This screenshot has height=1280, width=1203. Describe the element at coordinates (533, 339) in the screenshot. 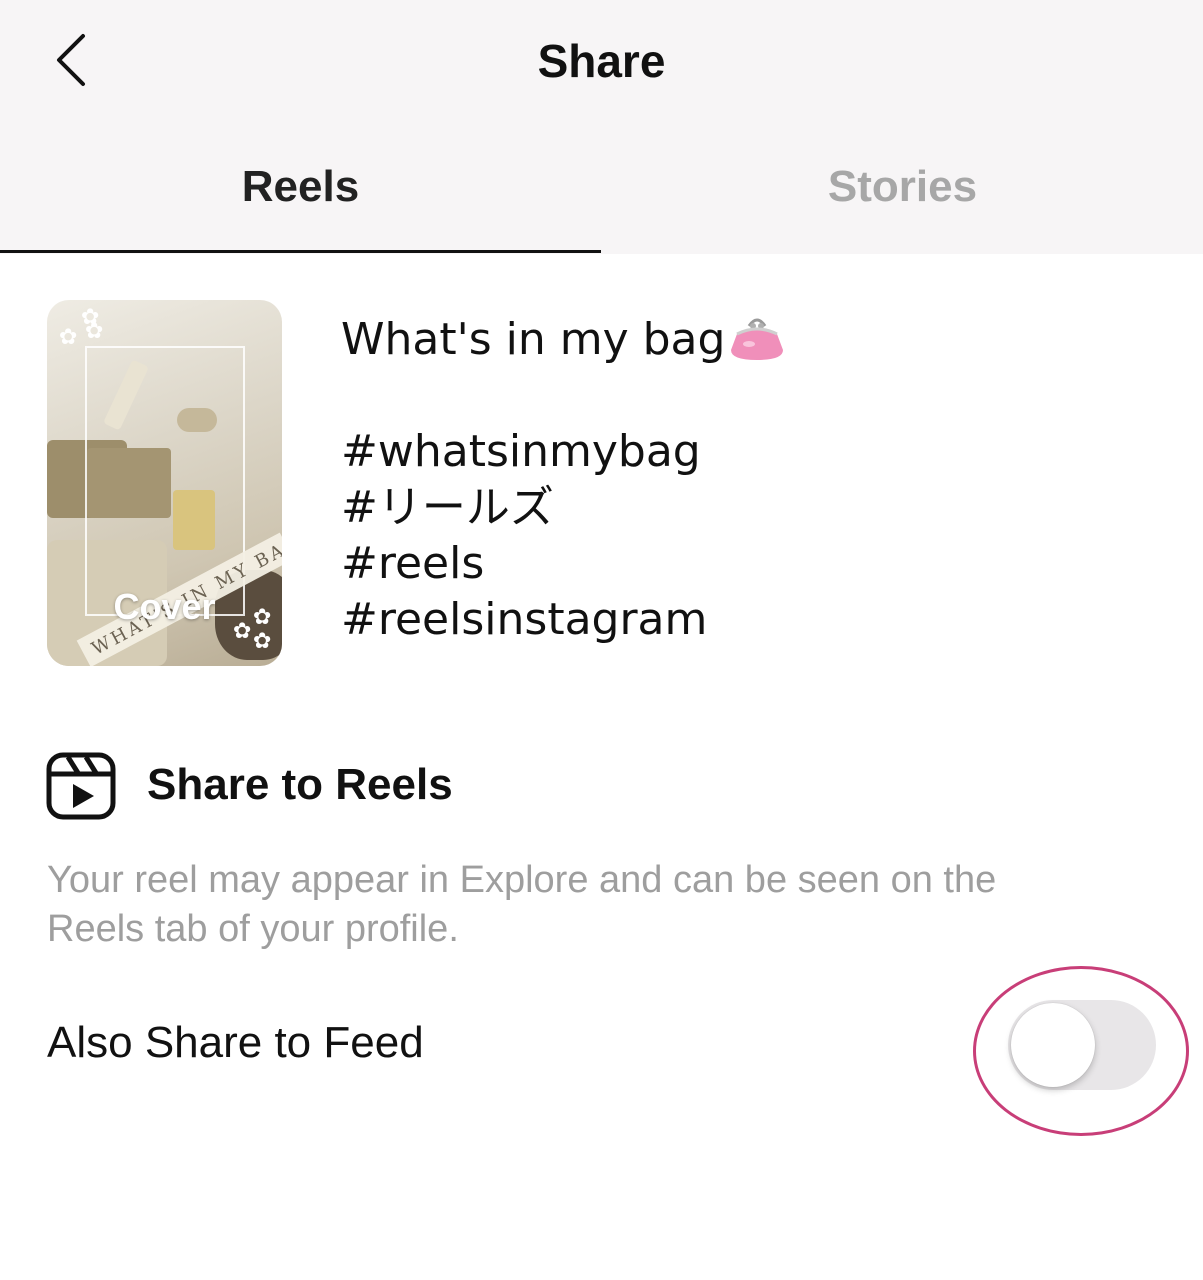

I see `caption-title: What's in my bag` at that location.